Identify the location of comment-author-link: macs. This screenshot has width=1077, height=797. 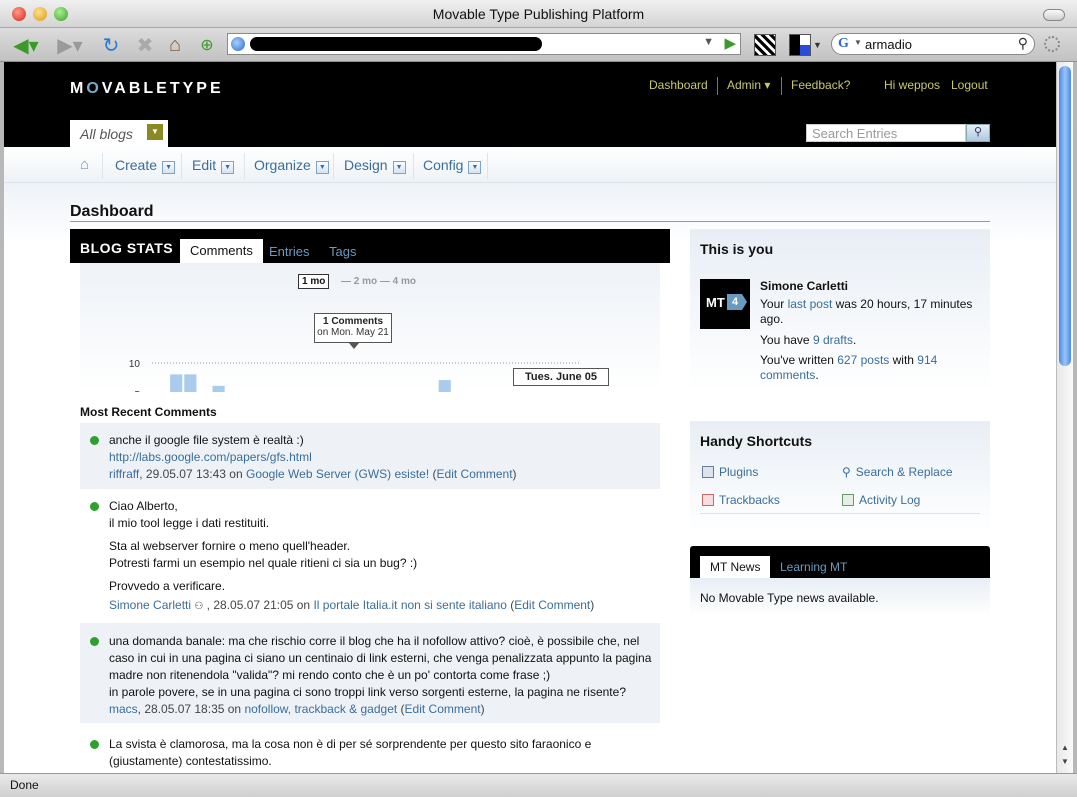
(123, 709).